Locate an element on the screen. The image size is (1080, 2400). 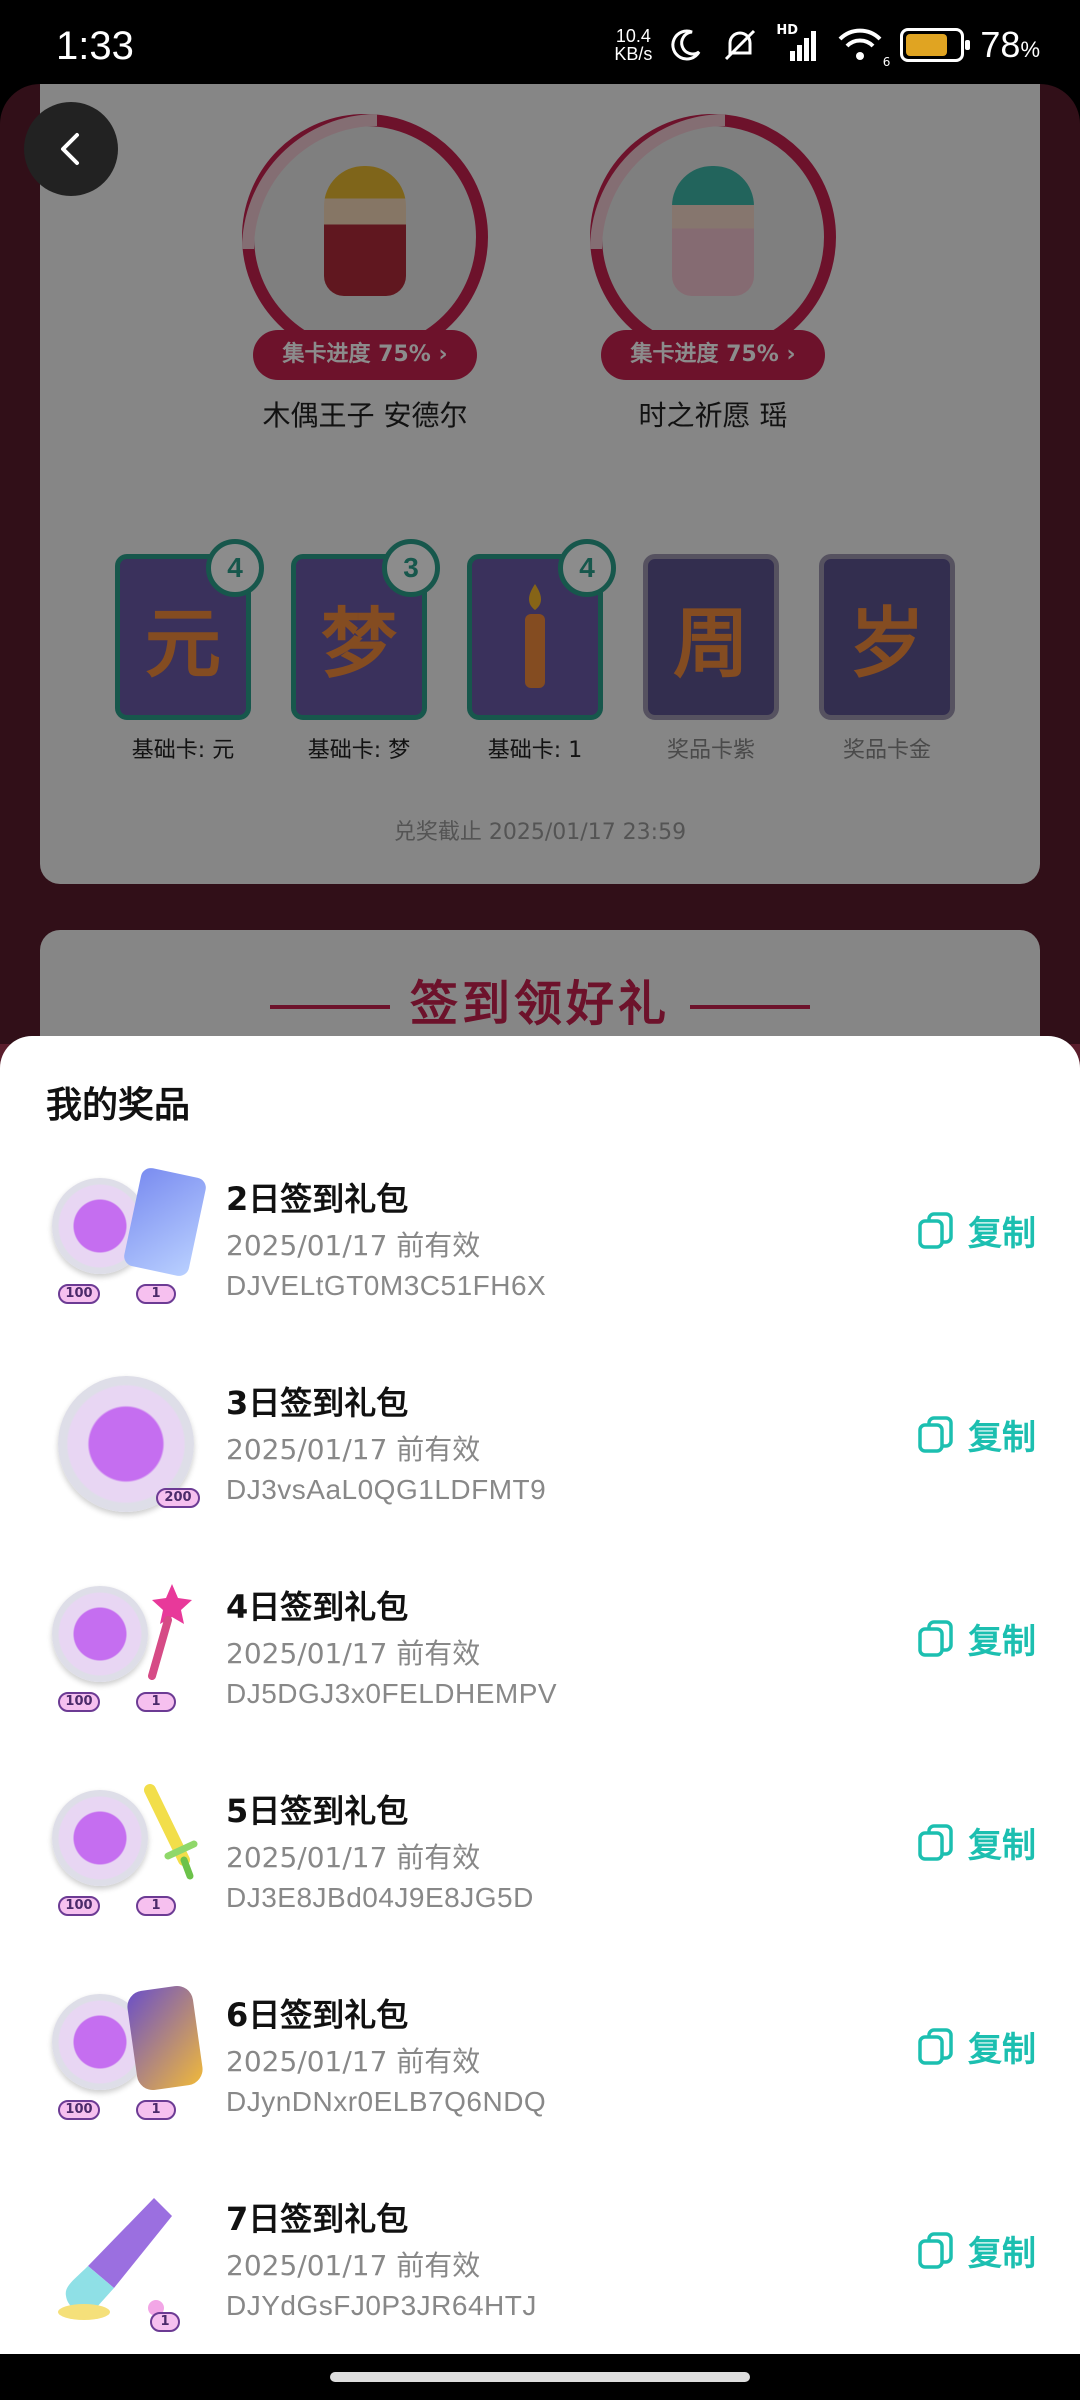
battery-percent: 78% is located at coordinates (1010, 45).